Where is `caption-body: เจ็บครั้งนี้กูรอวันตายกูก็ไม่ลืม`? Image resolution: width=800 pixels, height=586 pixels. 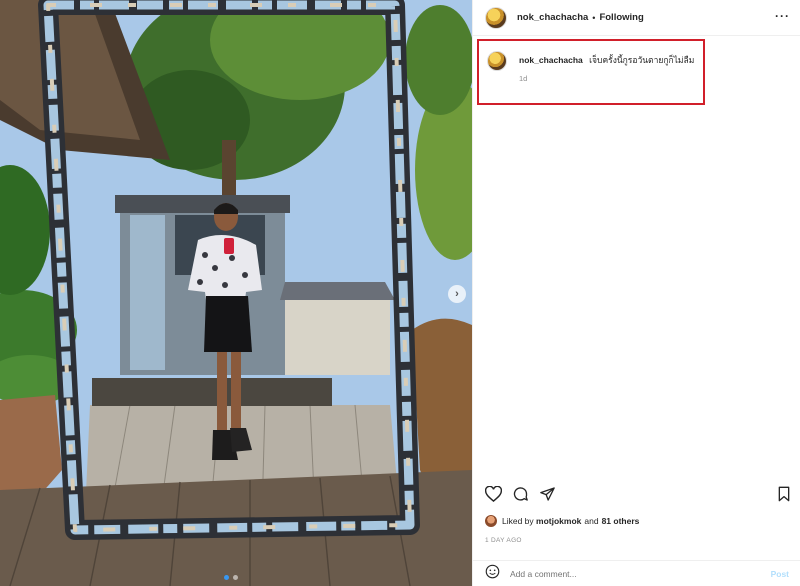 caption-body: เจ็บครั้งนี้กูรอวันตายกูก็ไม่ลืม is located at coordinates (642, 60).